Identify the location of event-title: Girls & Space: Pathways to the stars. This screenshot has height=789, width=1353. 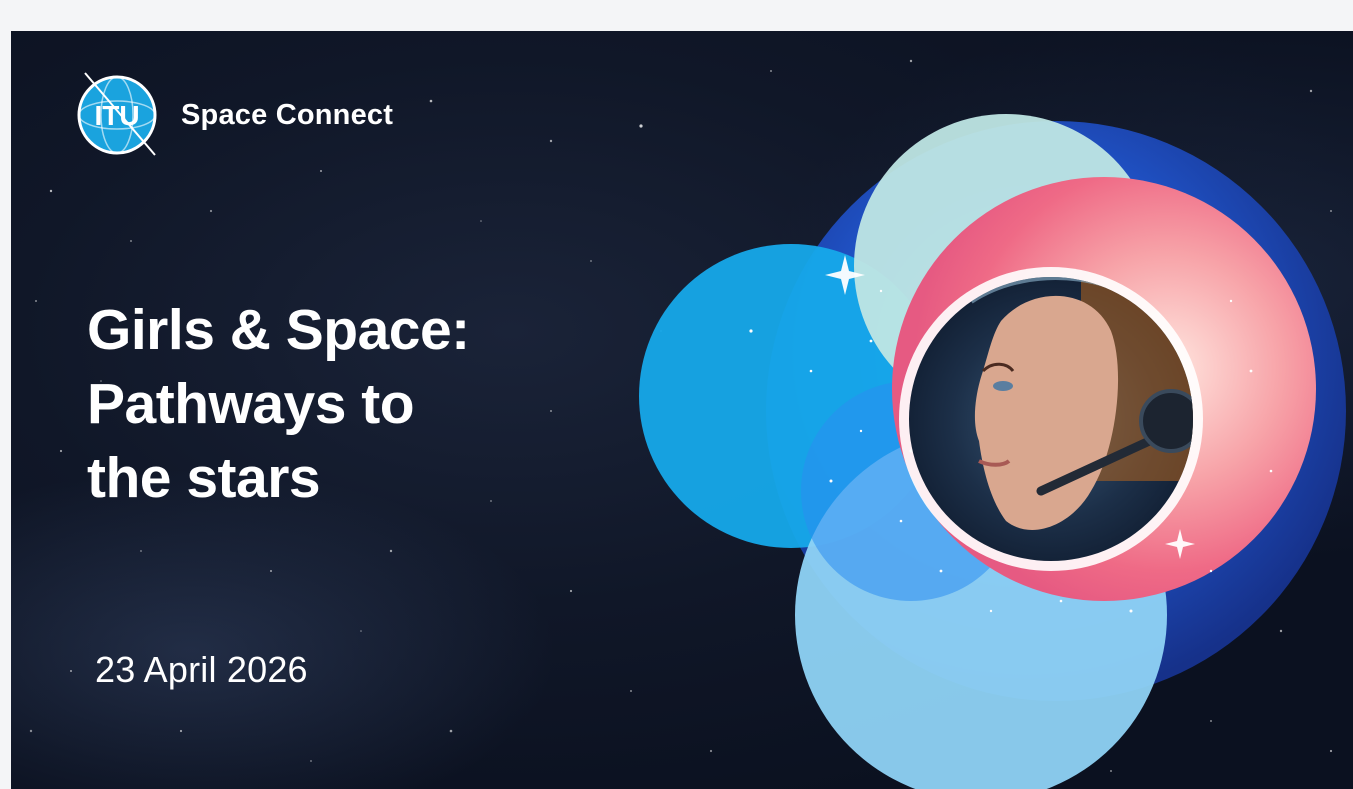
(278, 404).